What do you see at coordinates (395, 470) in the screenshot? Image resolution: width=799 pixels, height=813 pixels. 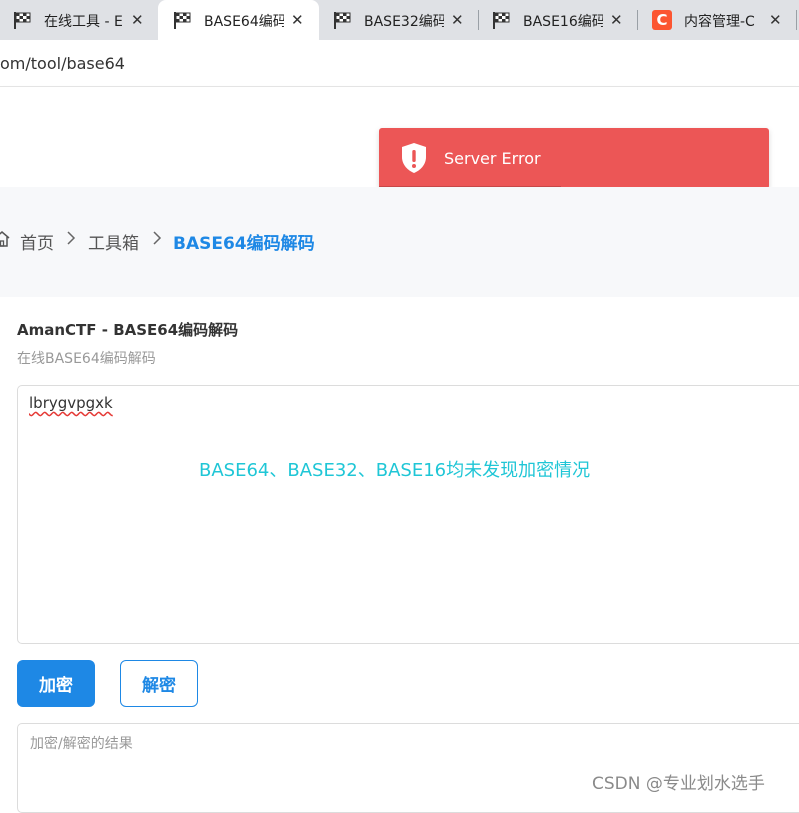 I see `annotation-text: BASE64、BASE32、BASE16均未发现加密情况` at bounding box center [395, 470].